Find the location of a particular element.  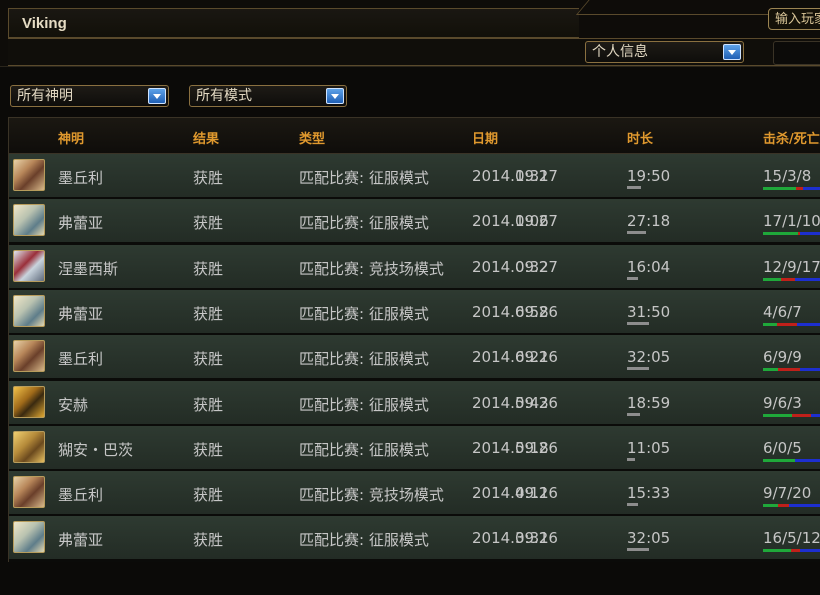

column-header-kda: 击杀/死亡/助攻 is located at coordinates (791, 137).